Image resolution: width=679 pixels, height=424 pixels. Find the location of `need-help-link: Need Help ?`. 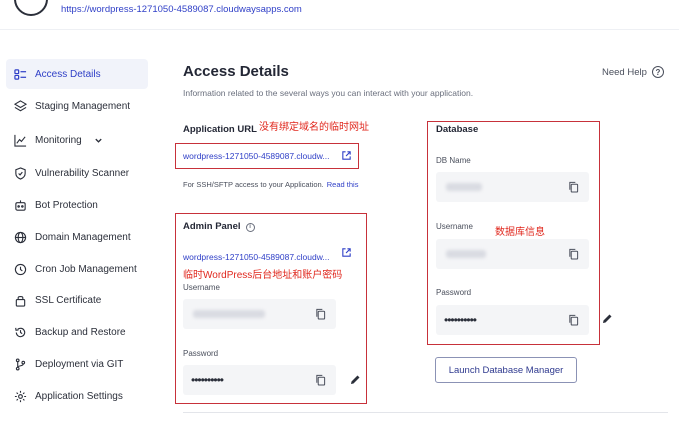

need-help-link: Need Help ? is located at coordinates (633, 72).